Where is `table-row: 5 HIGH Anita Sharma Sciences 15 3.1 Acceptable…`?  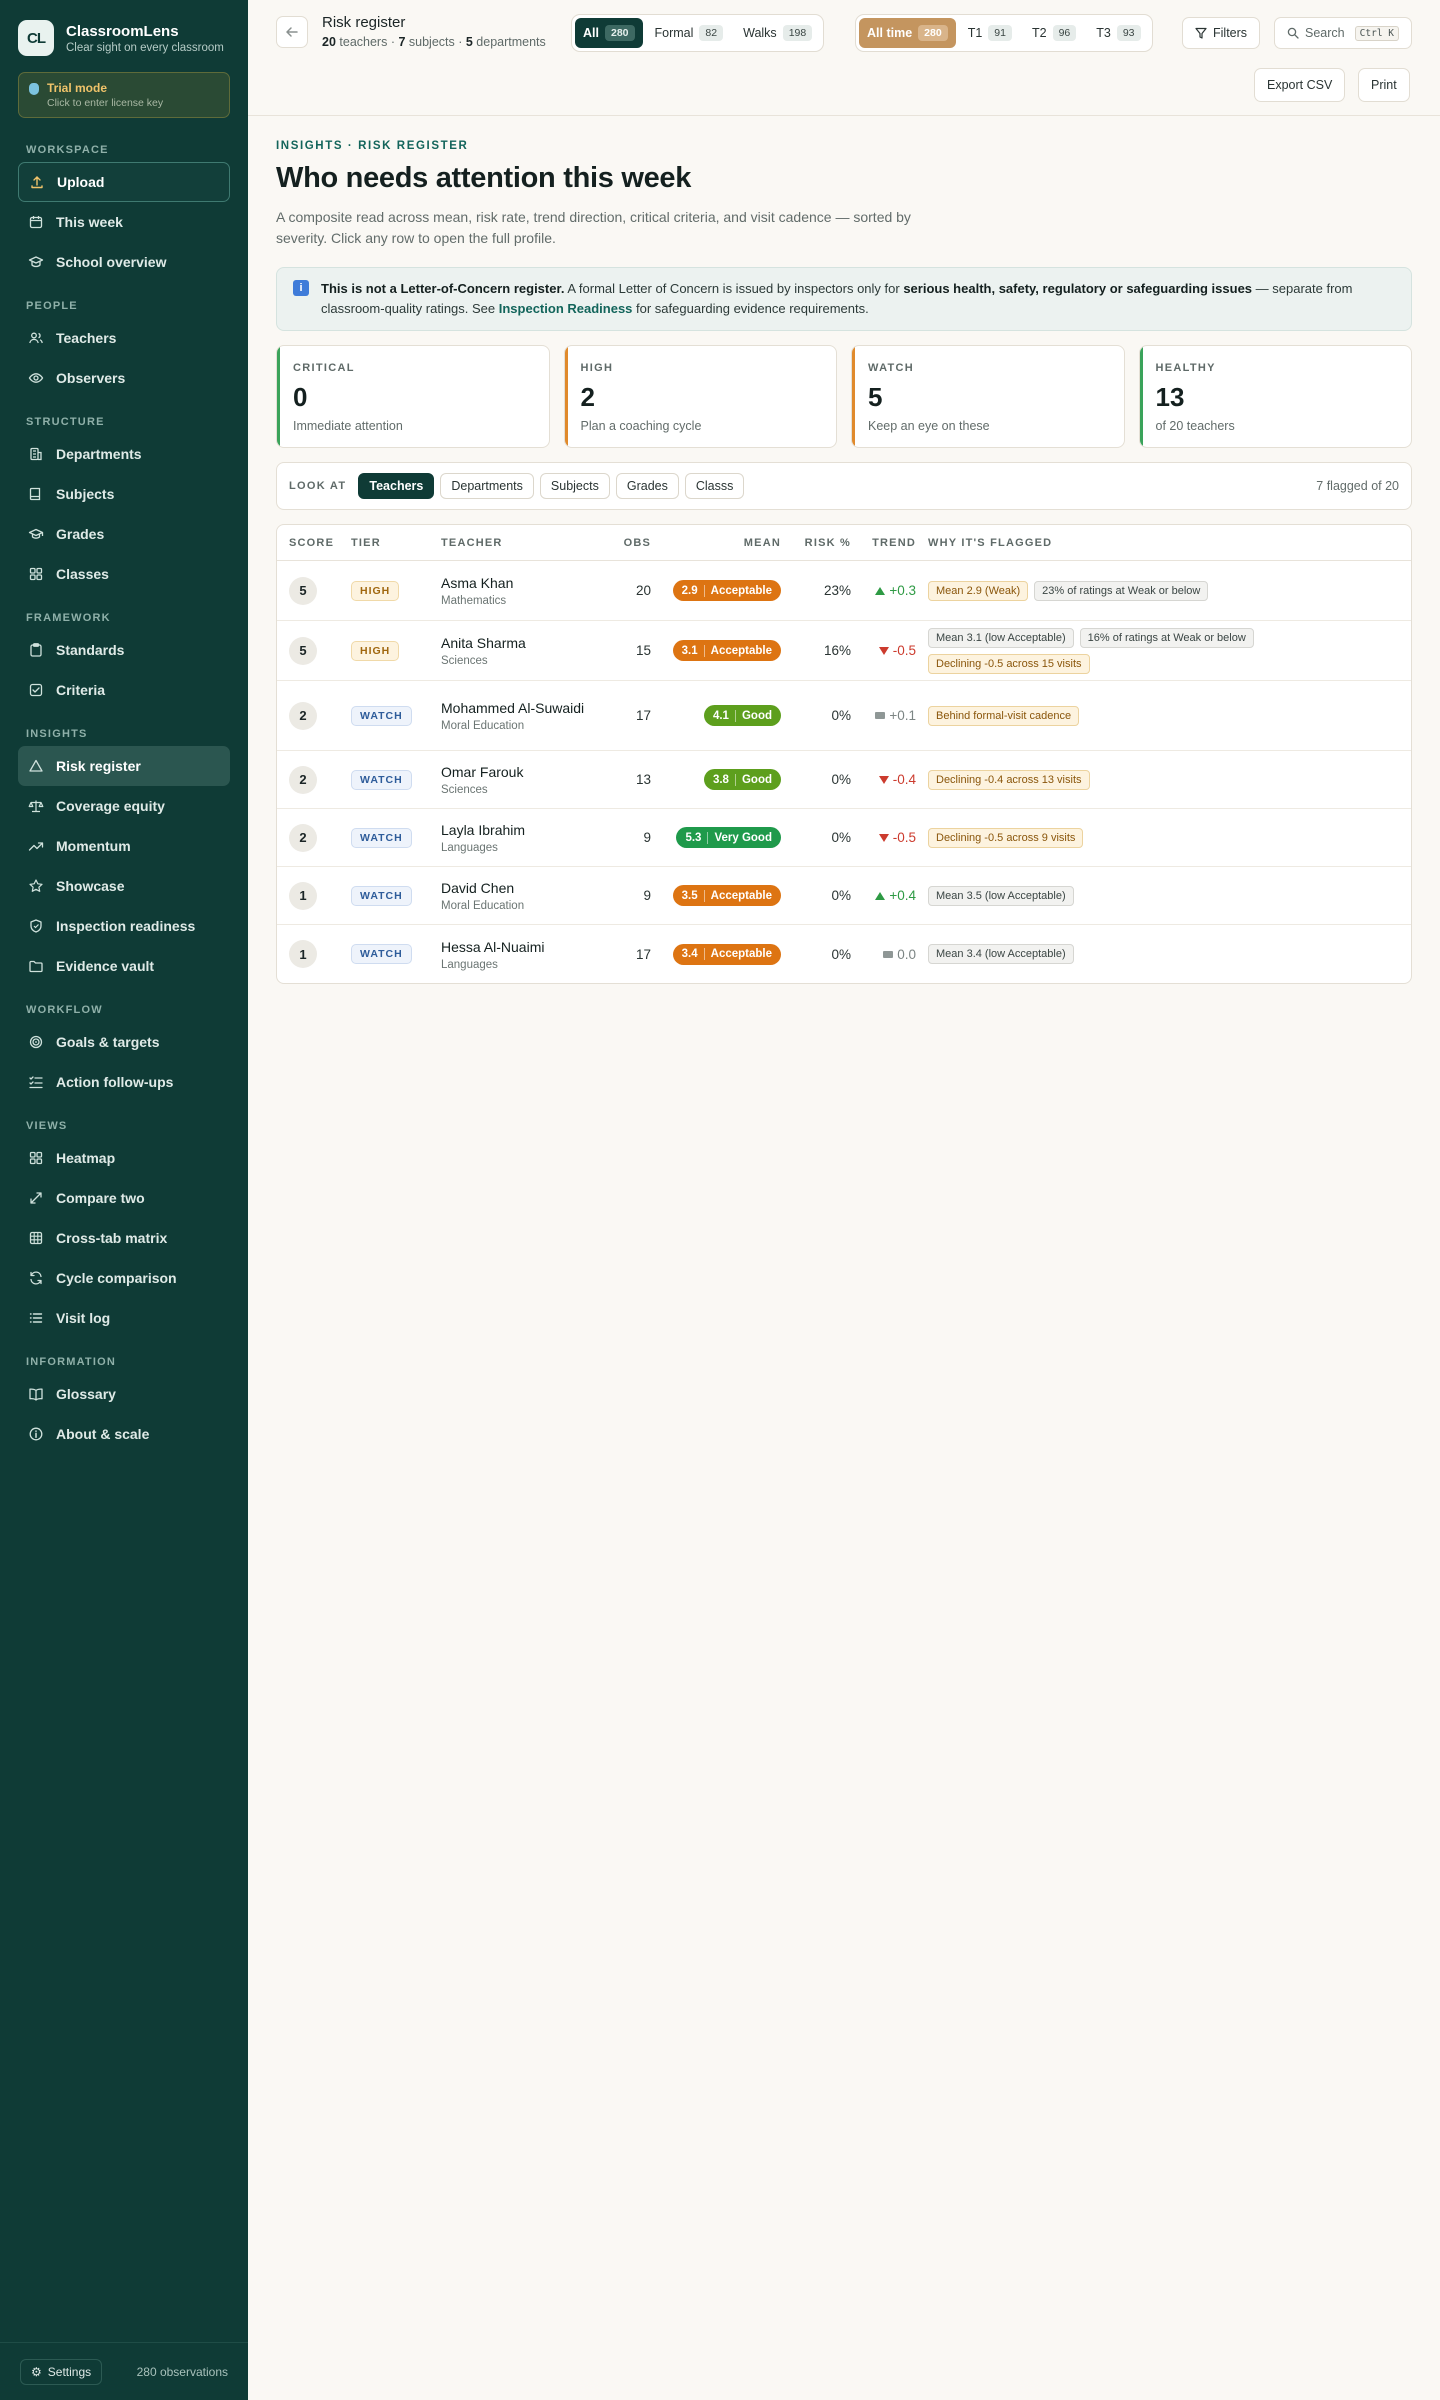
table-row: 5 HIGH Anita Sharma Sciences 15 3.1 Acceptable… is located at coordinates (844, 651).